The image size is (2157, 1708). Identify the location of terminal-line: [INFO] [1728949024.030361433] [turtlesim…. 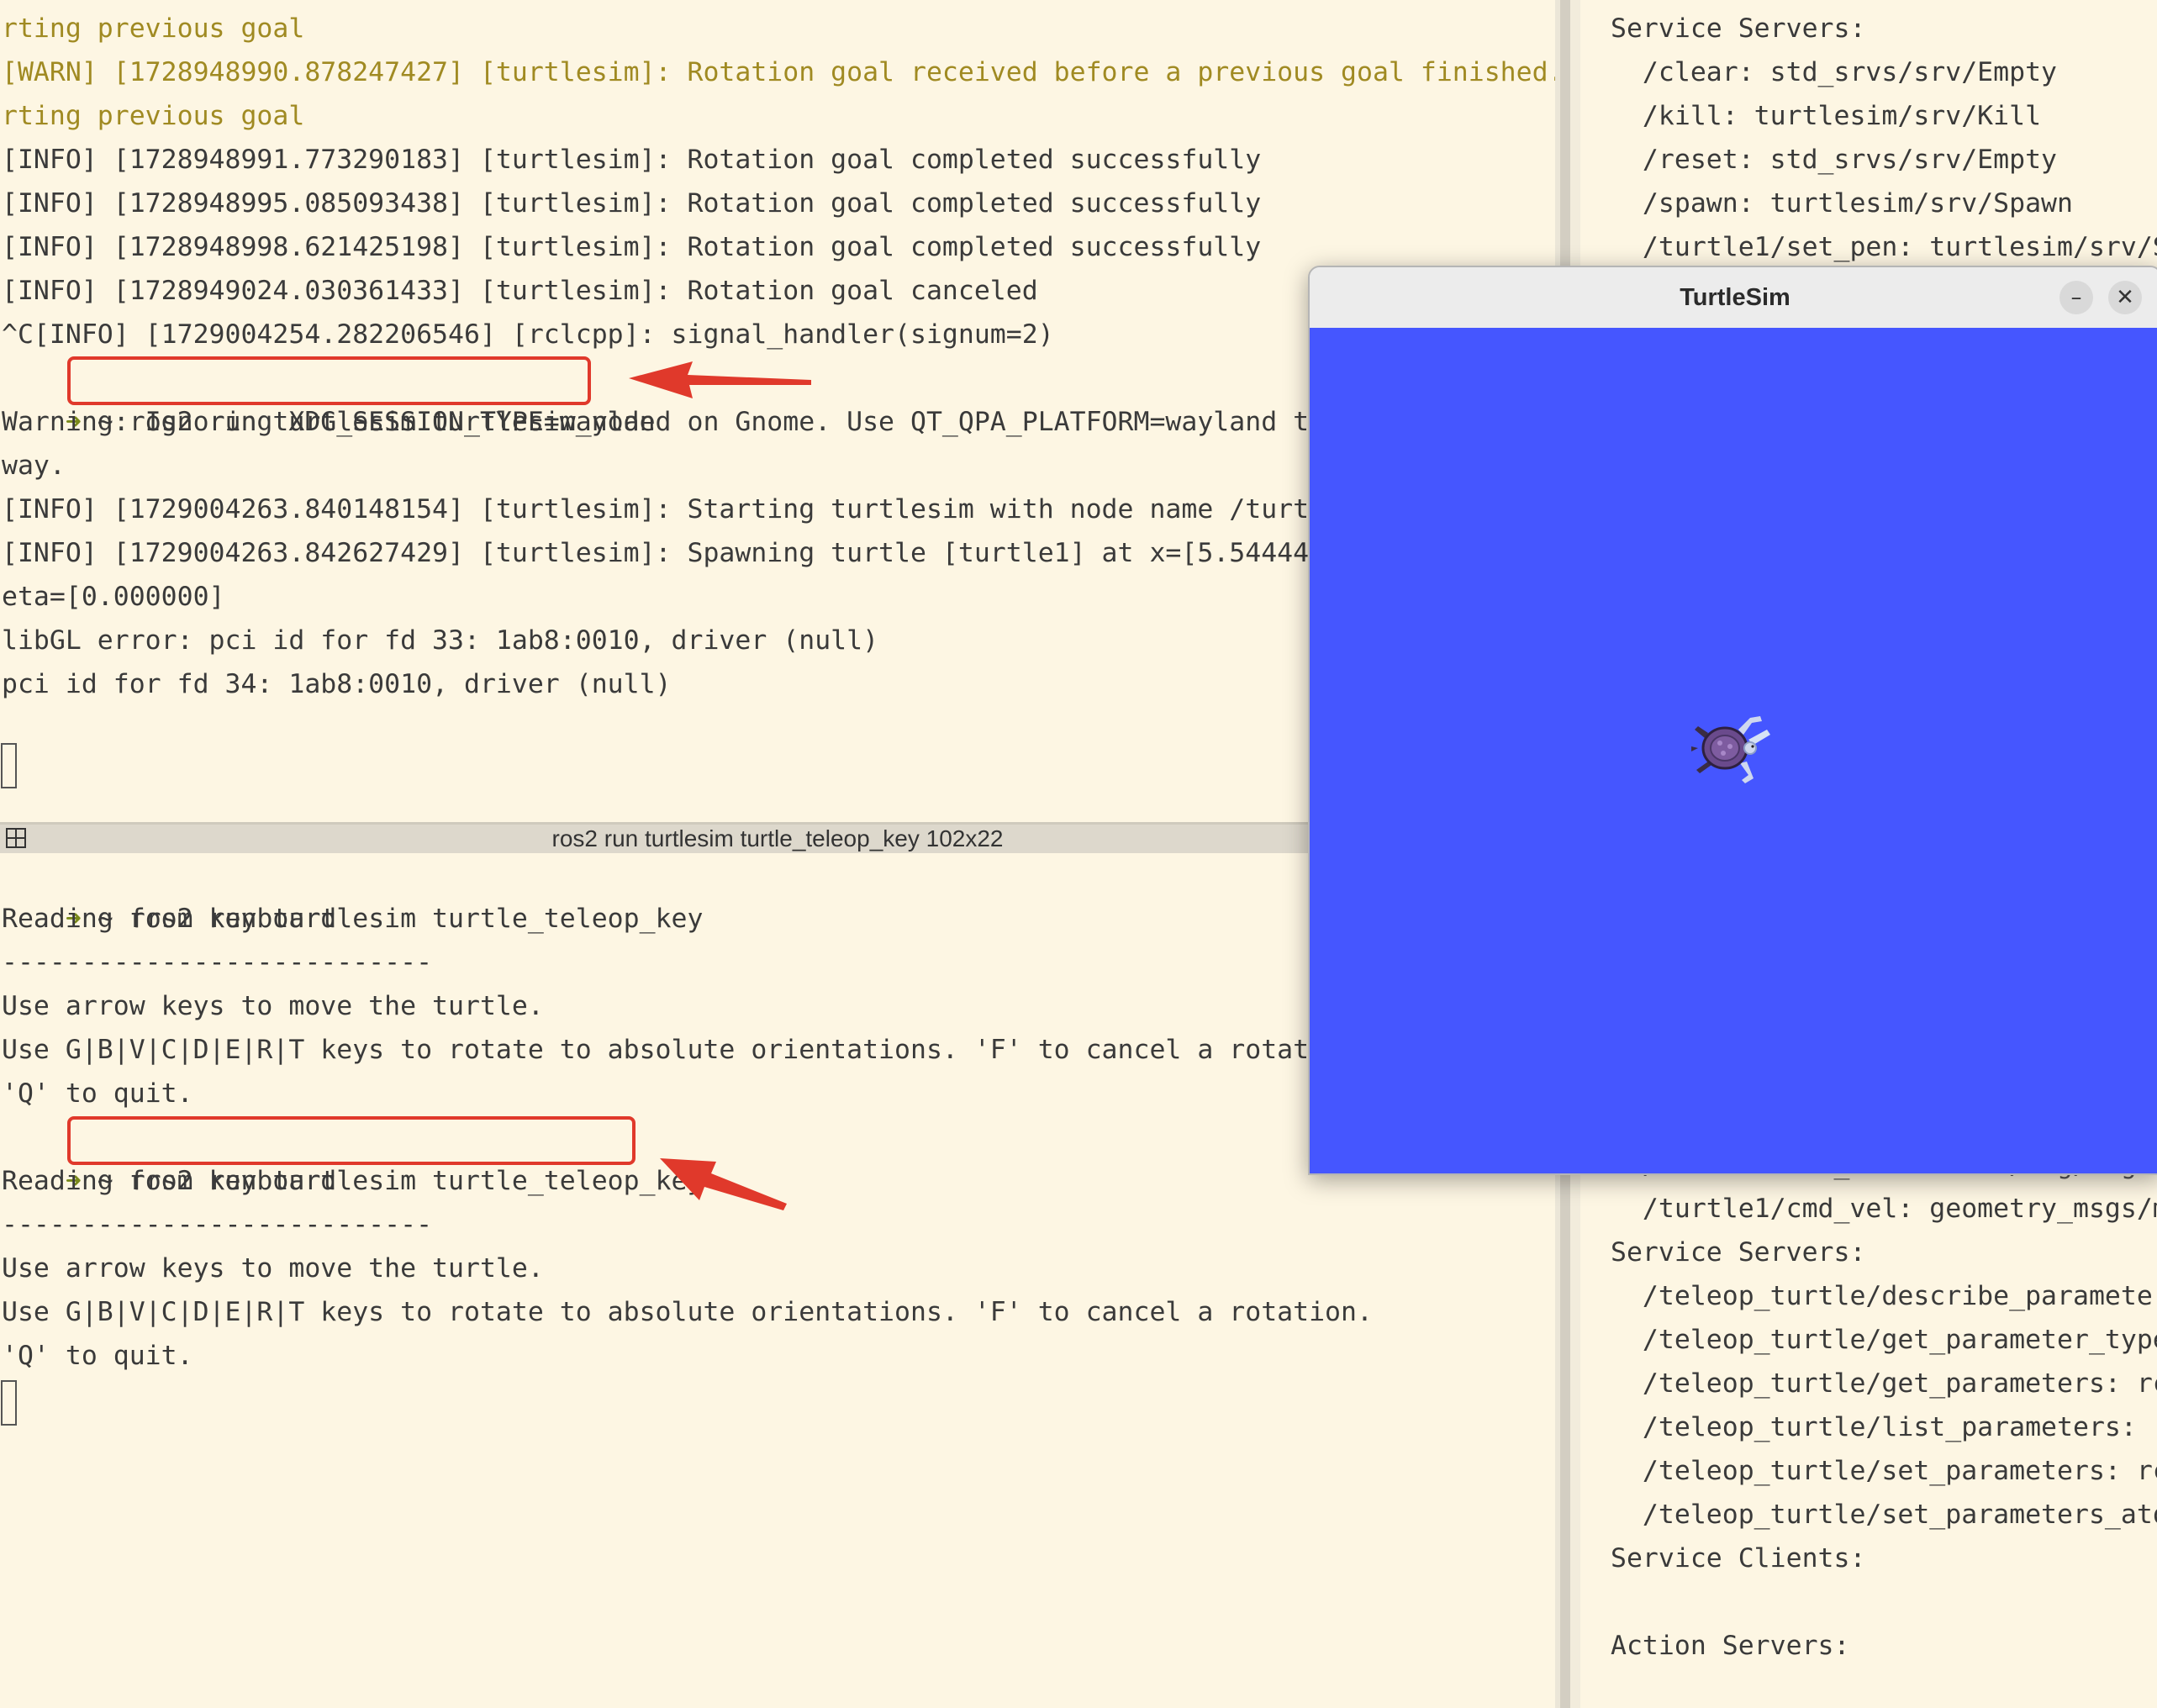
(520, 291).